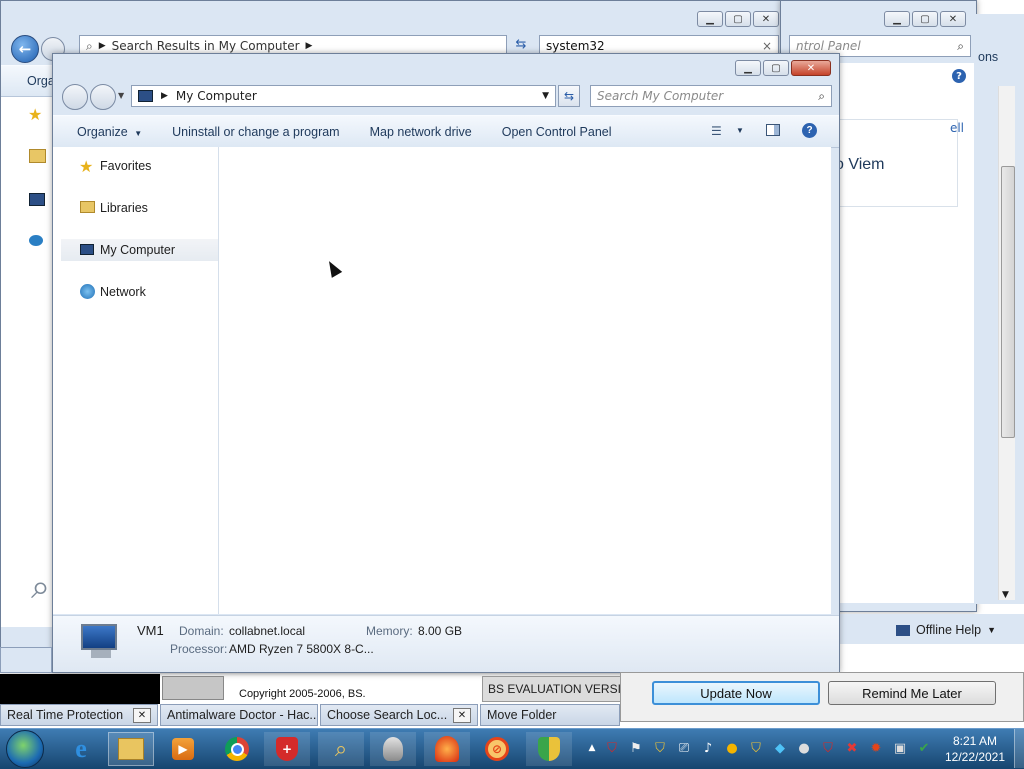  I want to click on memory-label: Memory:, so click(389, 631).